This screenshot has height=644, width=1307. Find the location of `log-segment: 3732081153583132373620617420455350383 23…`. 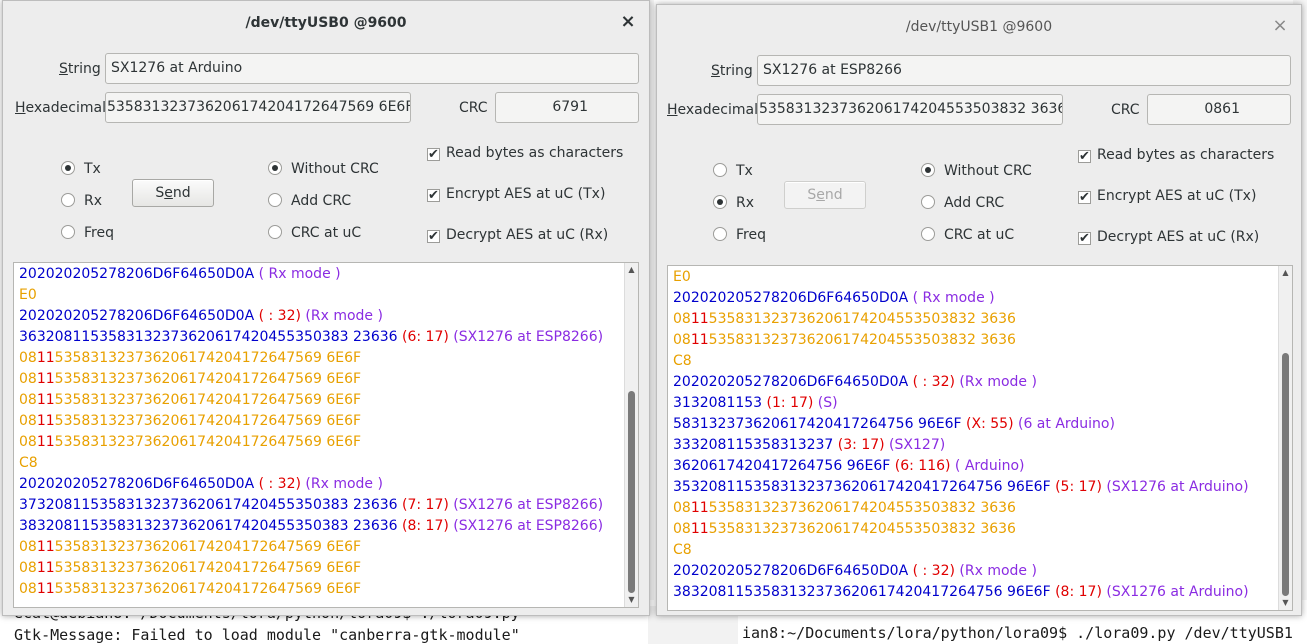

log-segment: 3732081153583132373620617420455350383 23… is located at coordinates (208, 505).